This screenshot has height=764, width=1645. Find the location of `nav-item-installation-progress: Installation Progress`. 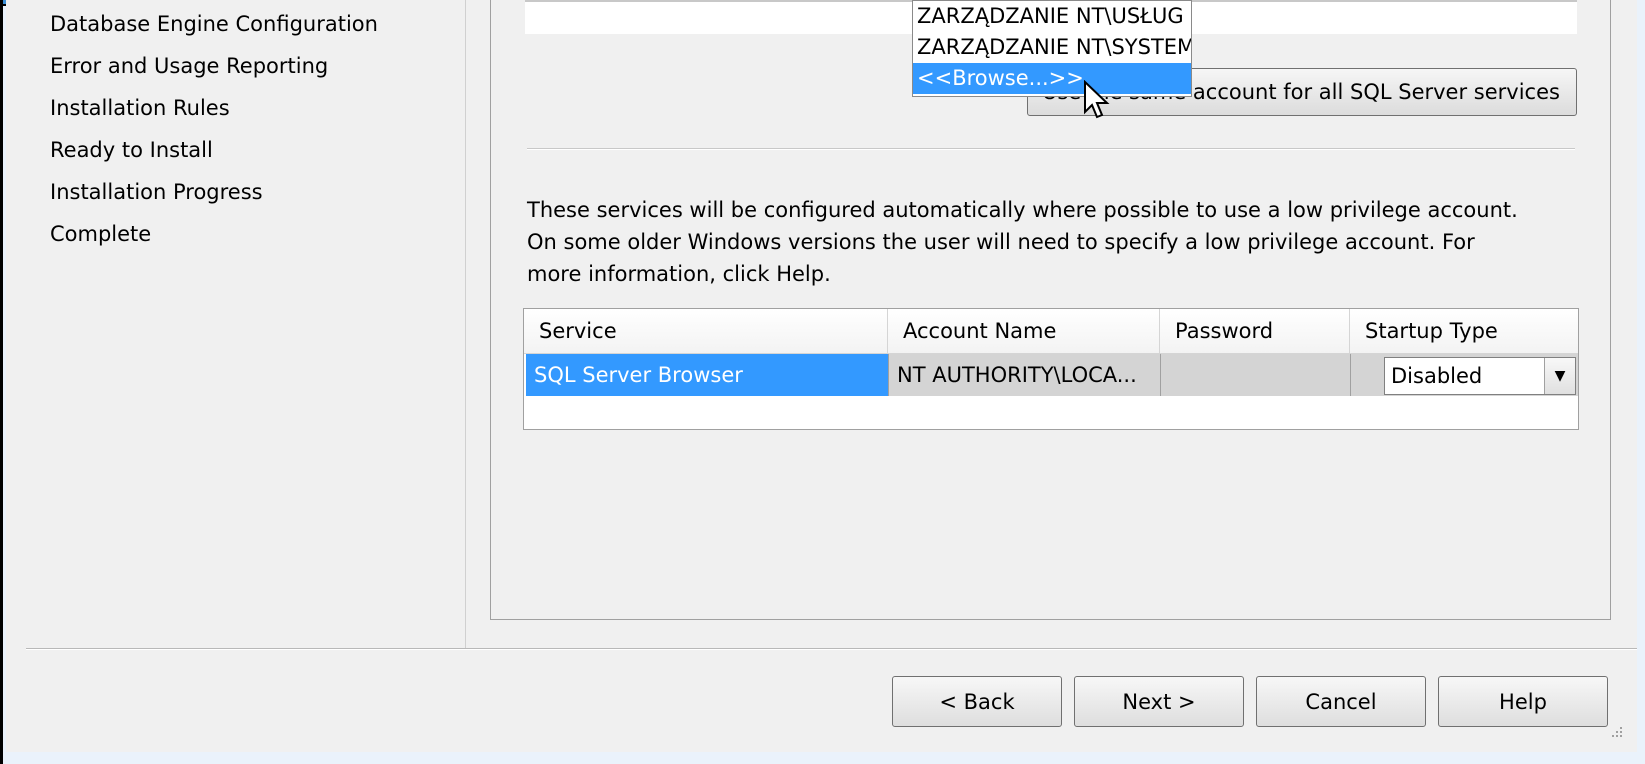

nav-item-installation-progress: Installation Progress is located at coordinates (156, 192).